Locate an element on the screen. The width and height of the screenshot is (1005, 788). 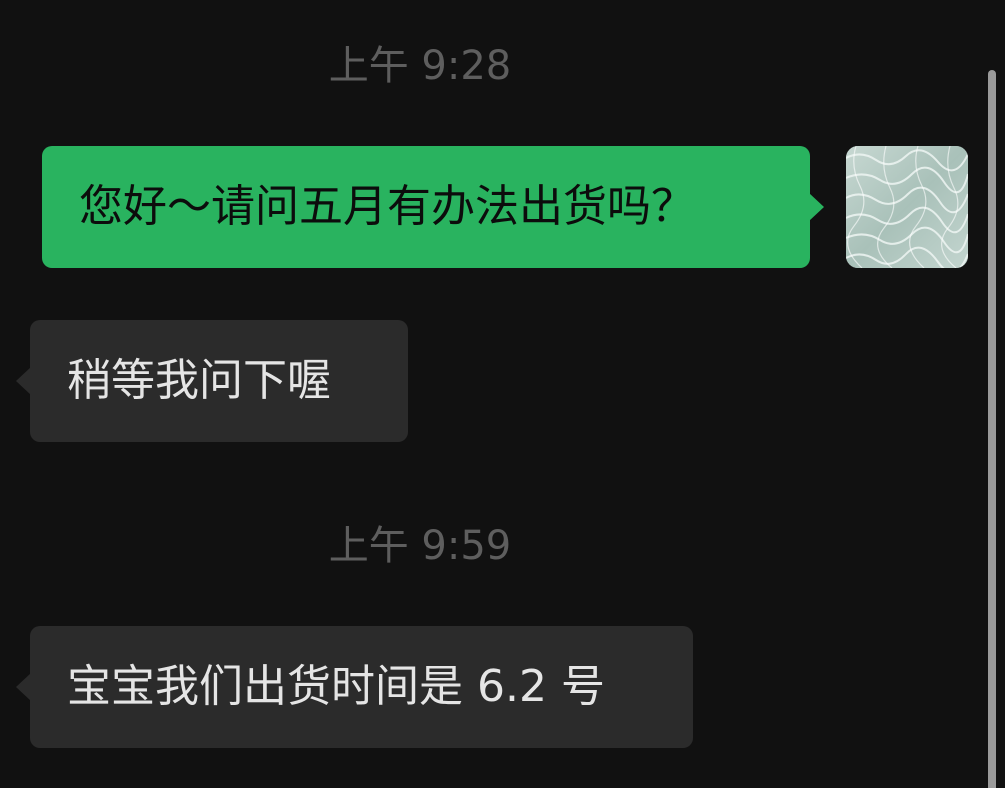
outgoing-message-bubble: 您好～请问五月有办法出货吗？ is located at coordinates (433, 207).